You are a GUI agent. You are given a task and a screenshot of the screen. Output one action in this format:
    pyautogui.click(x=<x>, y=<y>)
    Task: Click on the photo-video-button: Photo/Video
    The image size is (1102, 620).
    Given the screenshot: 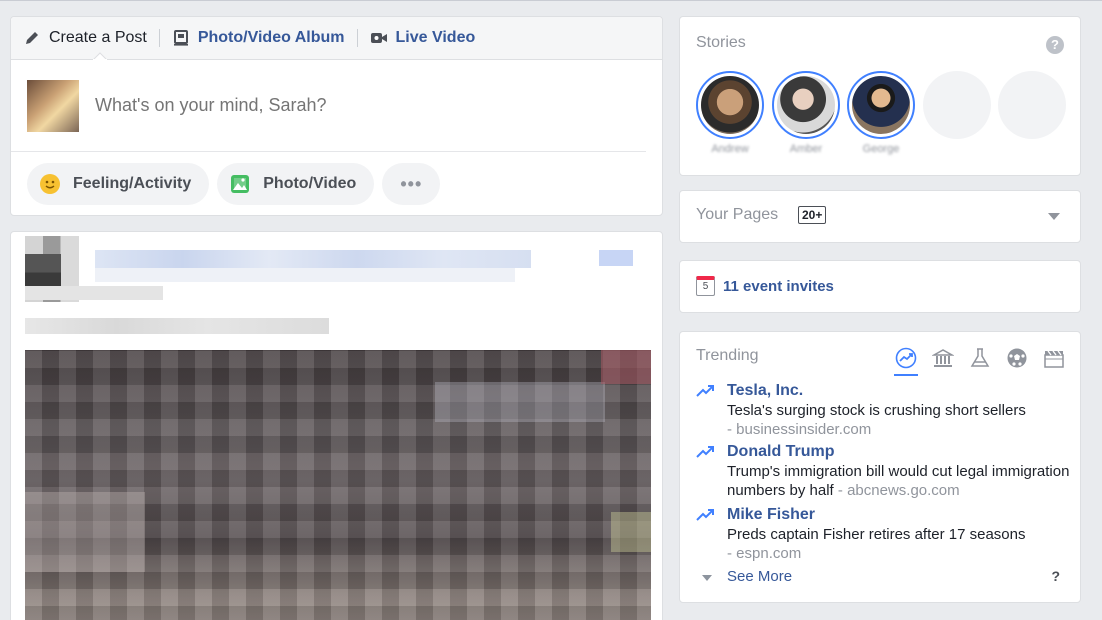 What is the action you would take?
    pyautogui.click(x=296, y=184)
    